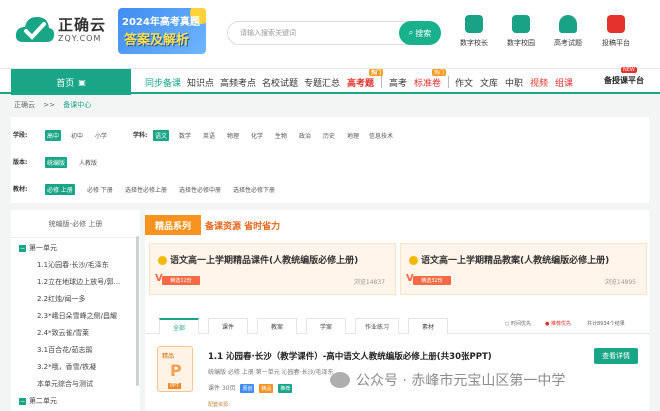 The image size is (660, 411). What do you see at coordinates (268, 33) in the screenshot?
I see `search-input: 请输入搜索关键词` at bounding box center [268, 33].